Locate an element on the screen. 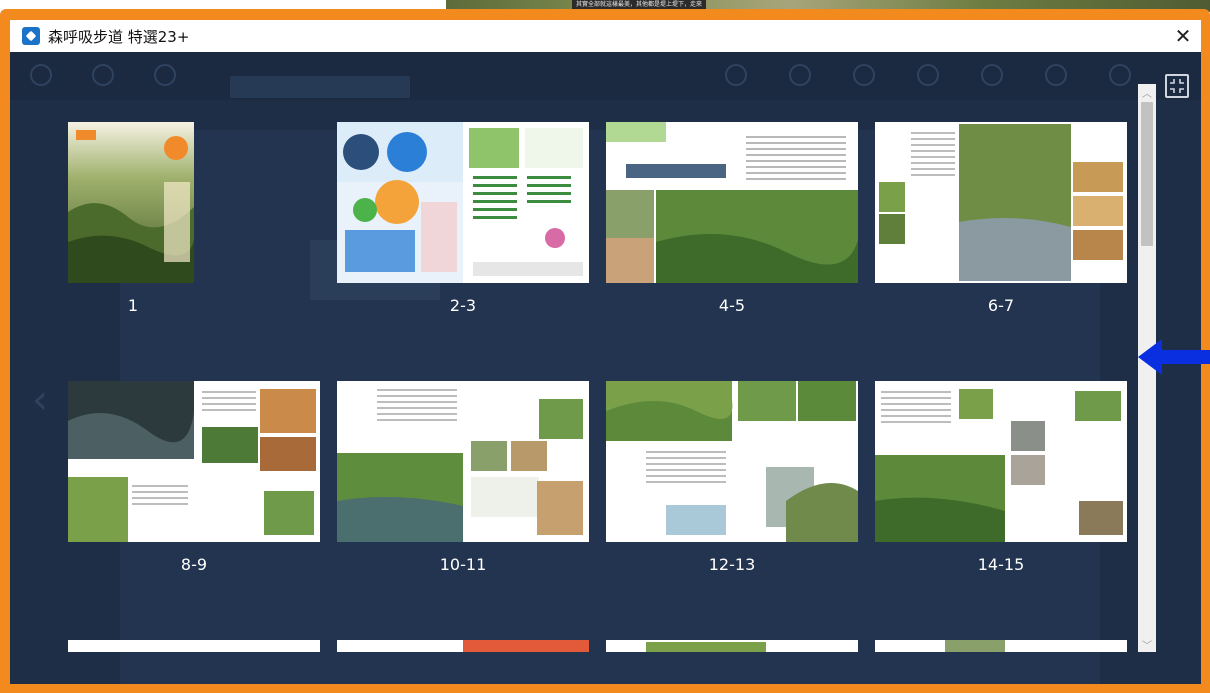  thumbnail-label: 12-13 is located at coordinates (732, 564).